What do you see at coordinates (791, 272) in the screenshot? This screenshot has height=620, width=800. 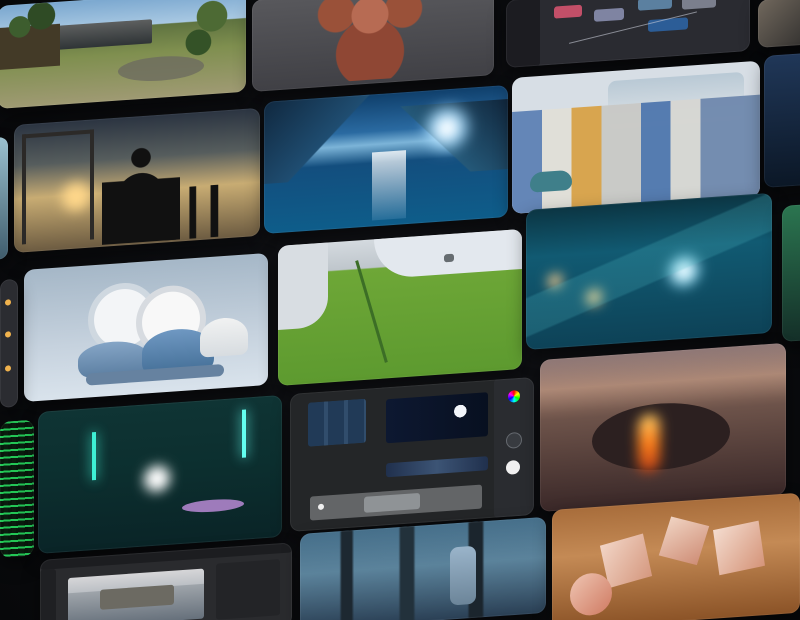 I see `edge-green-tile` at bounding box center [791, 272].